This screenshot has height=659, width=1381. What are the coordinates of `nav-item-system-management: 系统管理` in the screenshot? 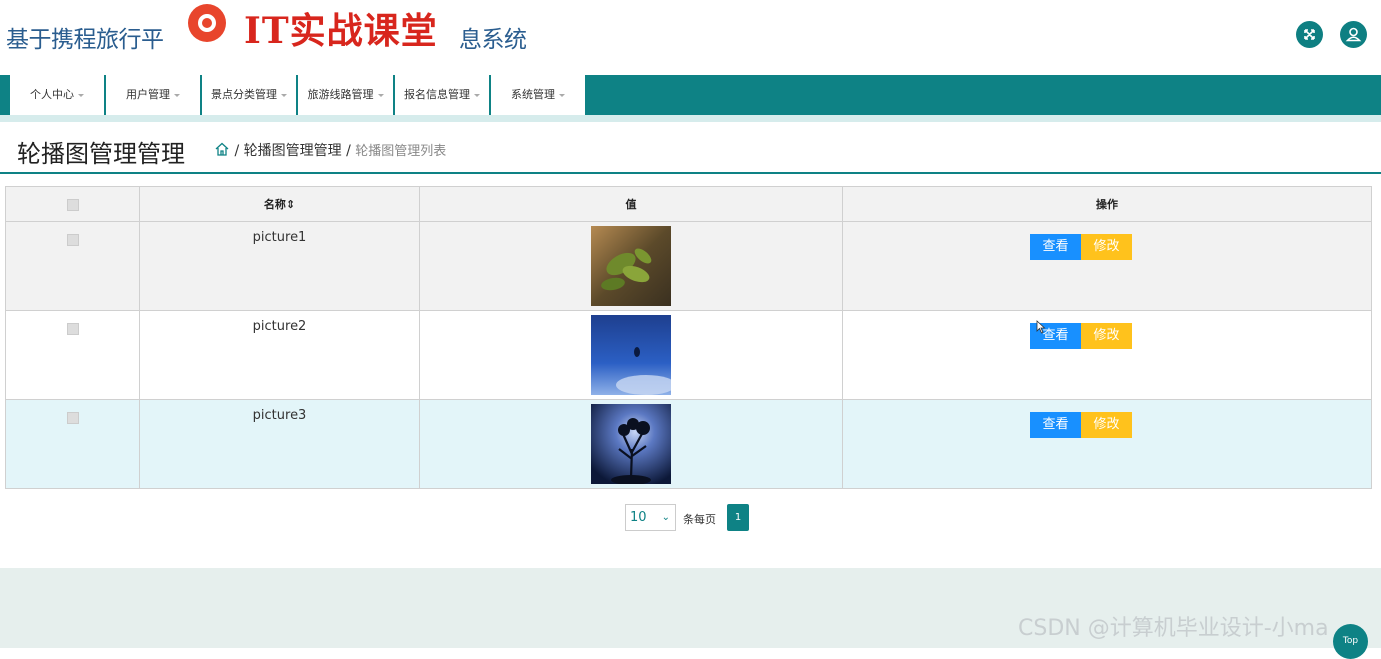 It's located at (538, 95).